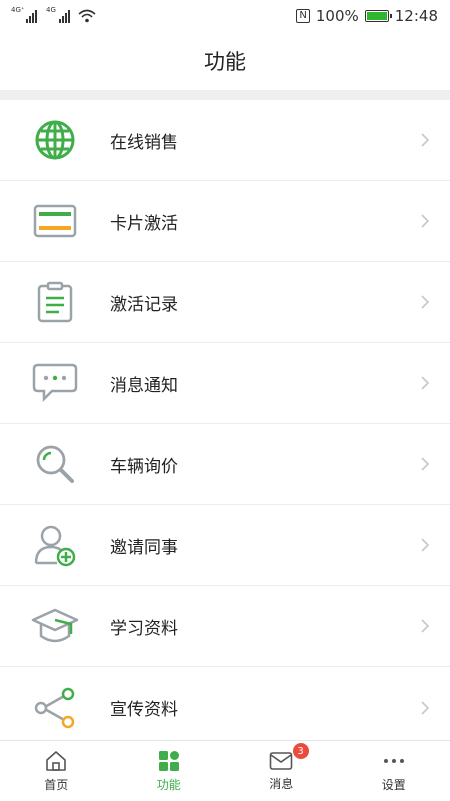  I want to click on clipboard-icon, so click(55, 302).